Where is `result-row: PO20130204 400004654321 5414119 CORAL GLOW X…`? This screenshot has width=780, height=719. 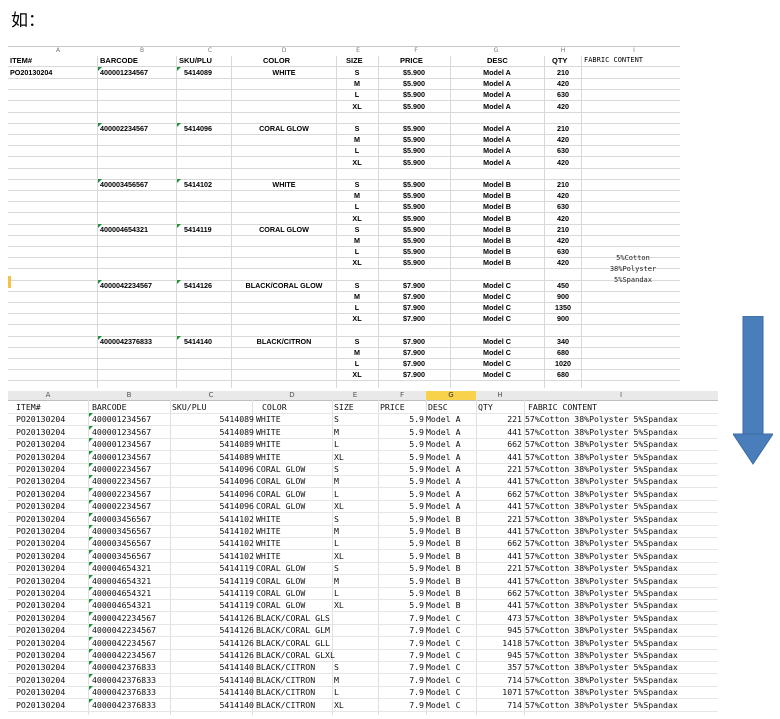 result-row: PO20130204 400004654321 5414119 CORAL GLOW X… is located at coordinates (363, 606).